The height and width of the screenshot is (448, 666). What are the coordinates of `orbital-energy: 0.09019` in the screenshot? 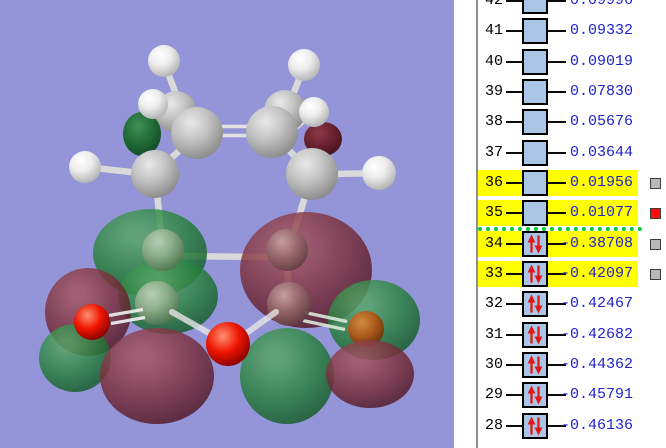 It's located at (597, 61).